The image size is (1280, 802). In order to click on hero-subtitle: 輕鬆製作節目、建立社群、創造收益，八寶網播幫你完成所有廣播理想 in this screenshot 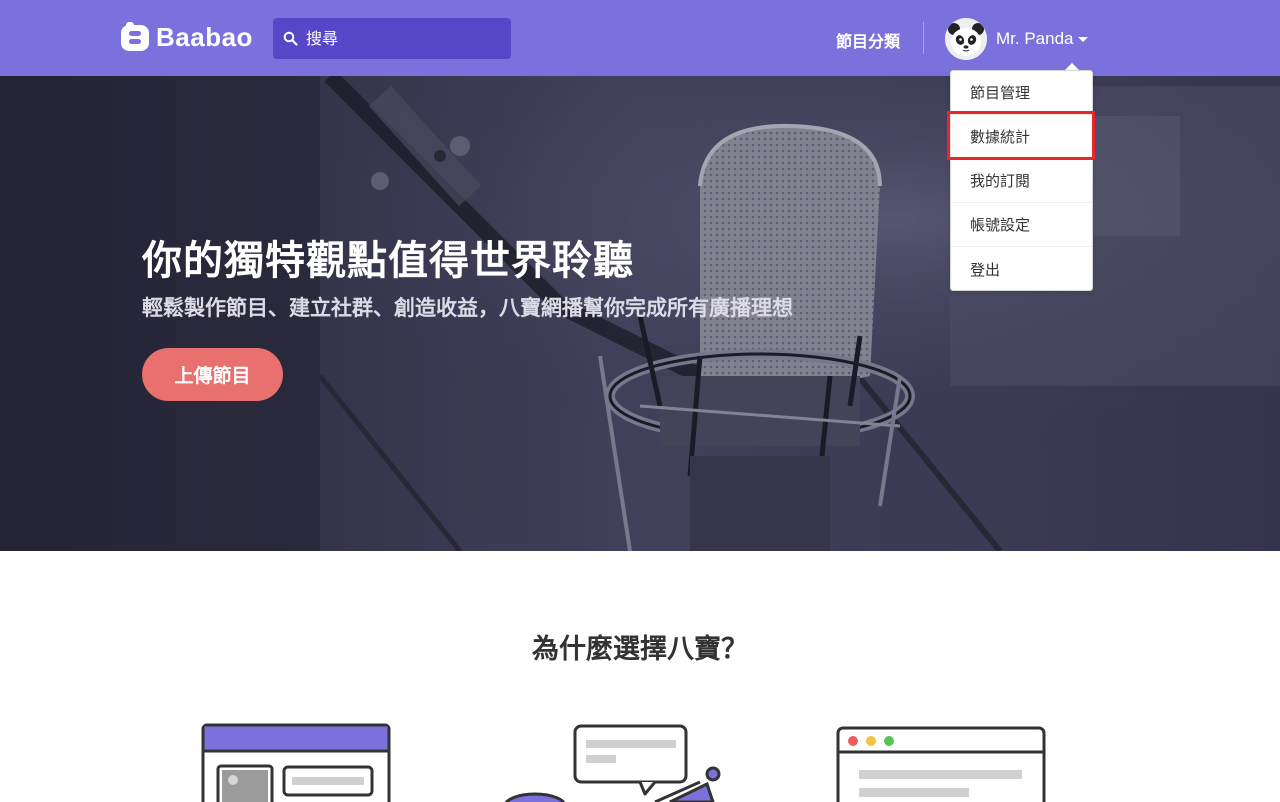, I will do `click(467, 308)`.